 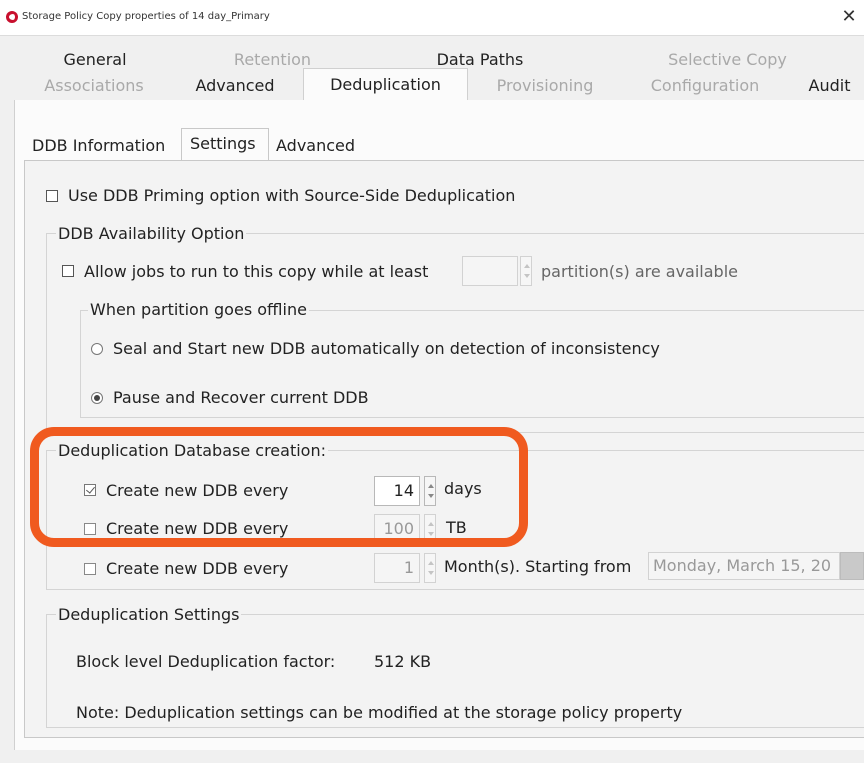 What do you see at coordinates (192, 450) in the screenshot?
I see `ddb-creation-legend: Deduplication Database creation:` at bounding box center [192, 450].